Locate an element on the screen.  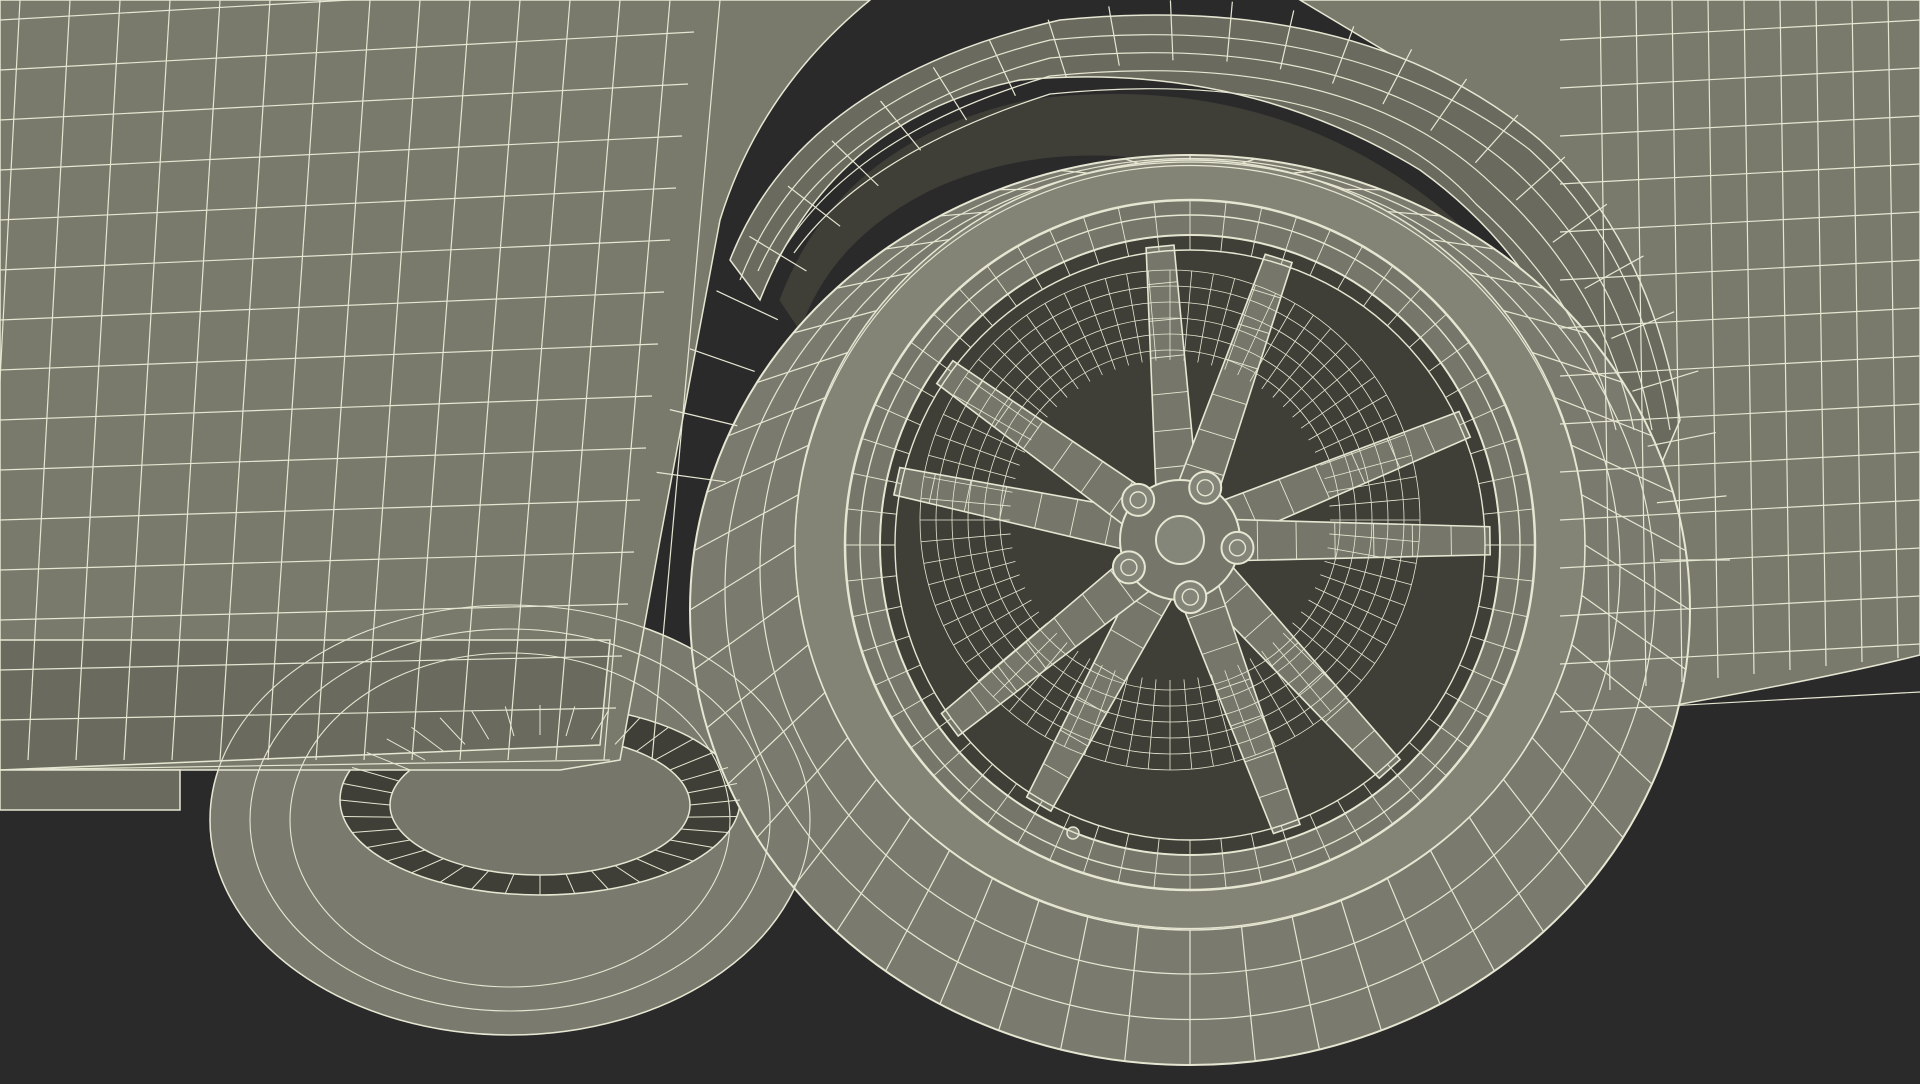
center-cap is located at coordinates (1180, 540).